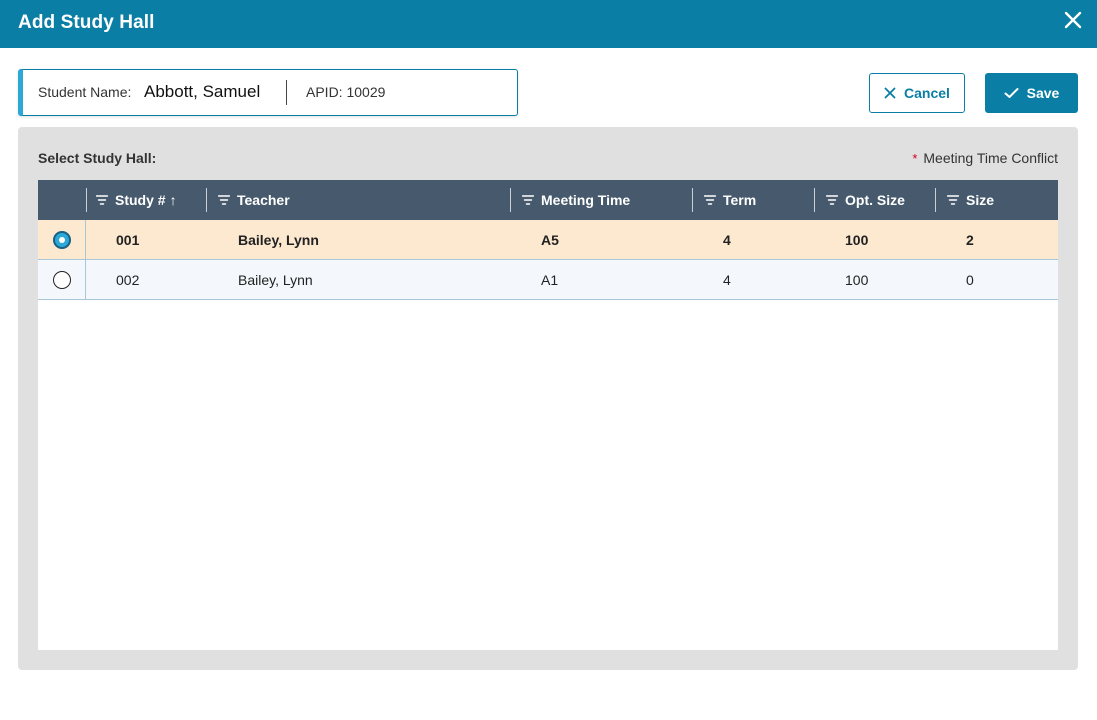  What do you see at coordinates (128, 280) in the screenshot?
I see `cell-study-number: 002` at bounding box center [128, 280].